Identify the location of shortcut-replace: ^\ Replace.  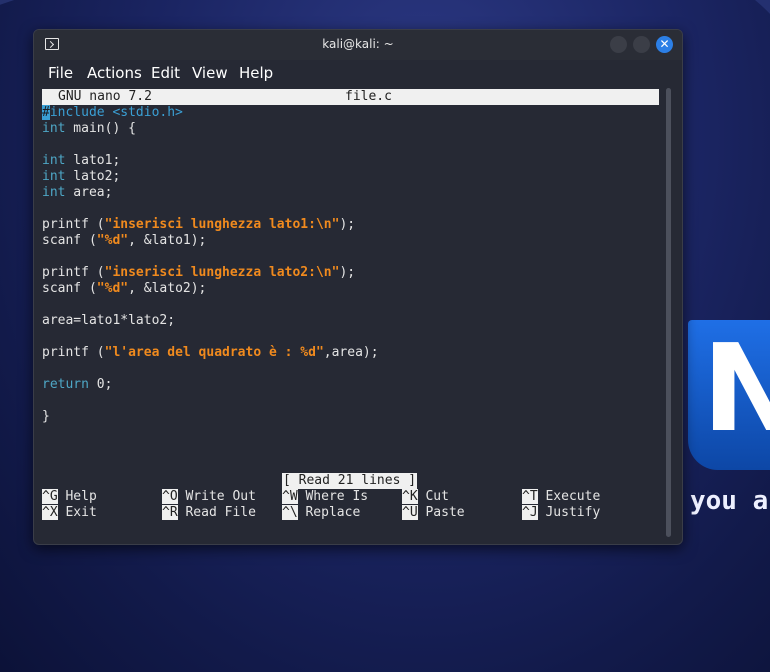
(321, 513).